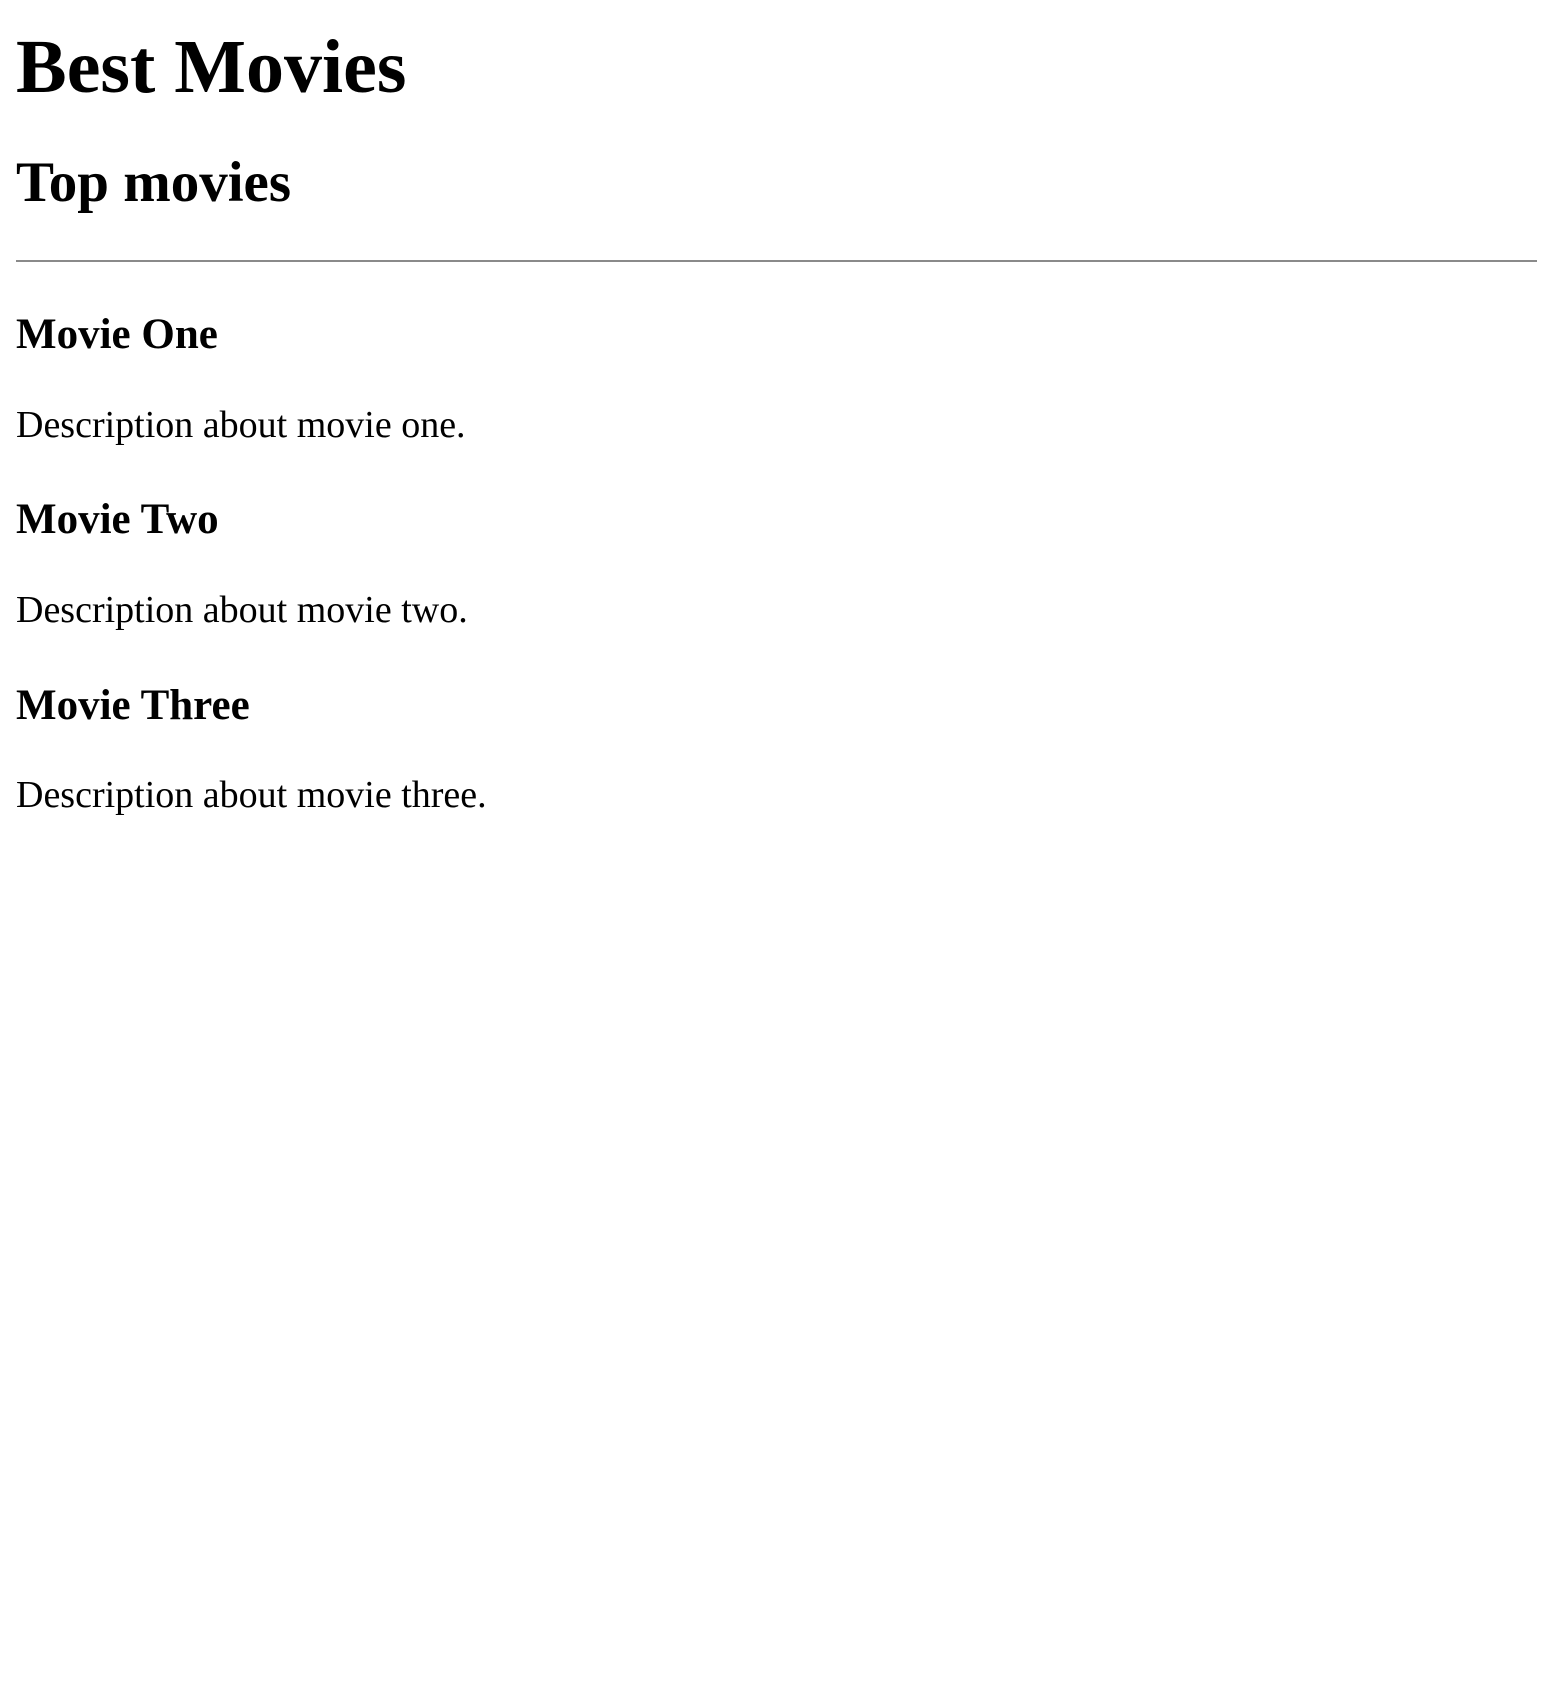 The image size is (1553, 1697). What do you see at coordinates (154, 182) in the screenshot?
I see `section-title: Top movies` at bounding box center [154, 182].